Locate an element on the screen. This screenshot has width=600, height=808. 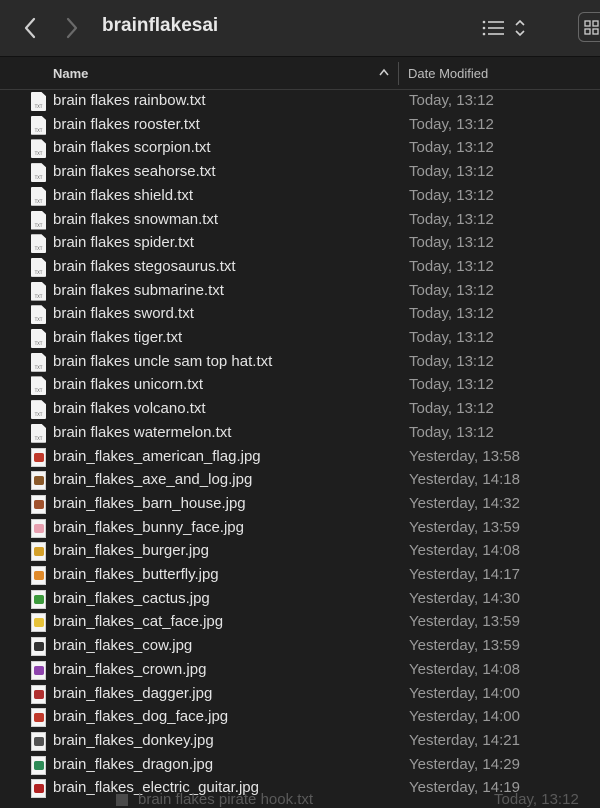
file-date-modified: Yesterday, 13:58 is located at coordinates (464, 456).